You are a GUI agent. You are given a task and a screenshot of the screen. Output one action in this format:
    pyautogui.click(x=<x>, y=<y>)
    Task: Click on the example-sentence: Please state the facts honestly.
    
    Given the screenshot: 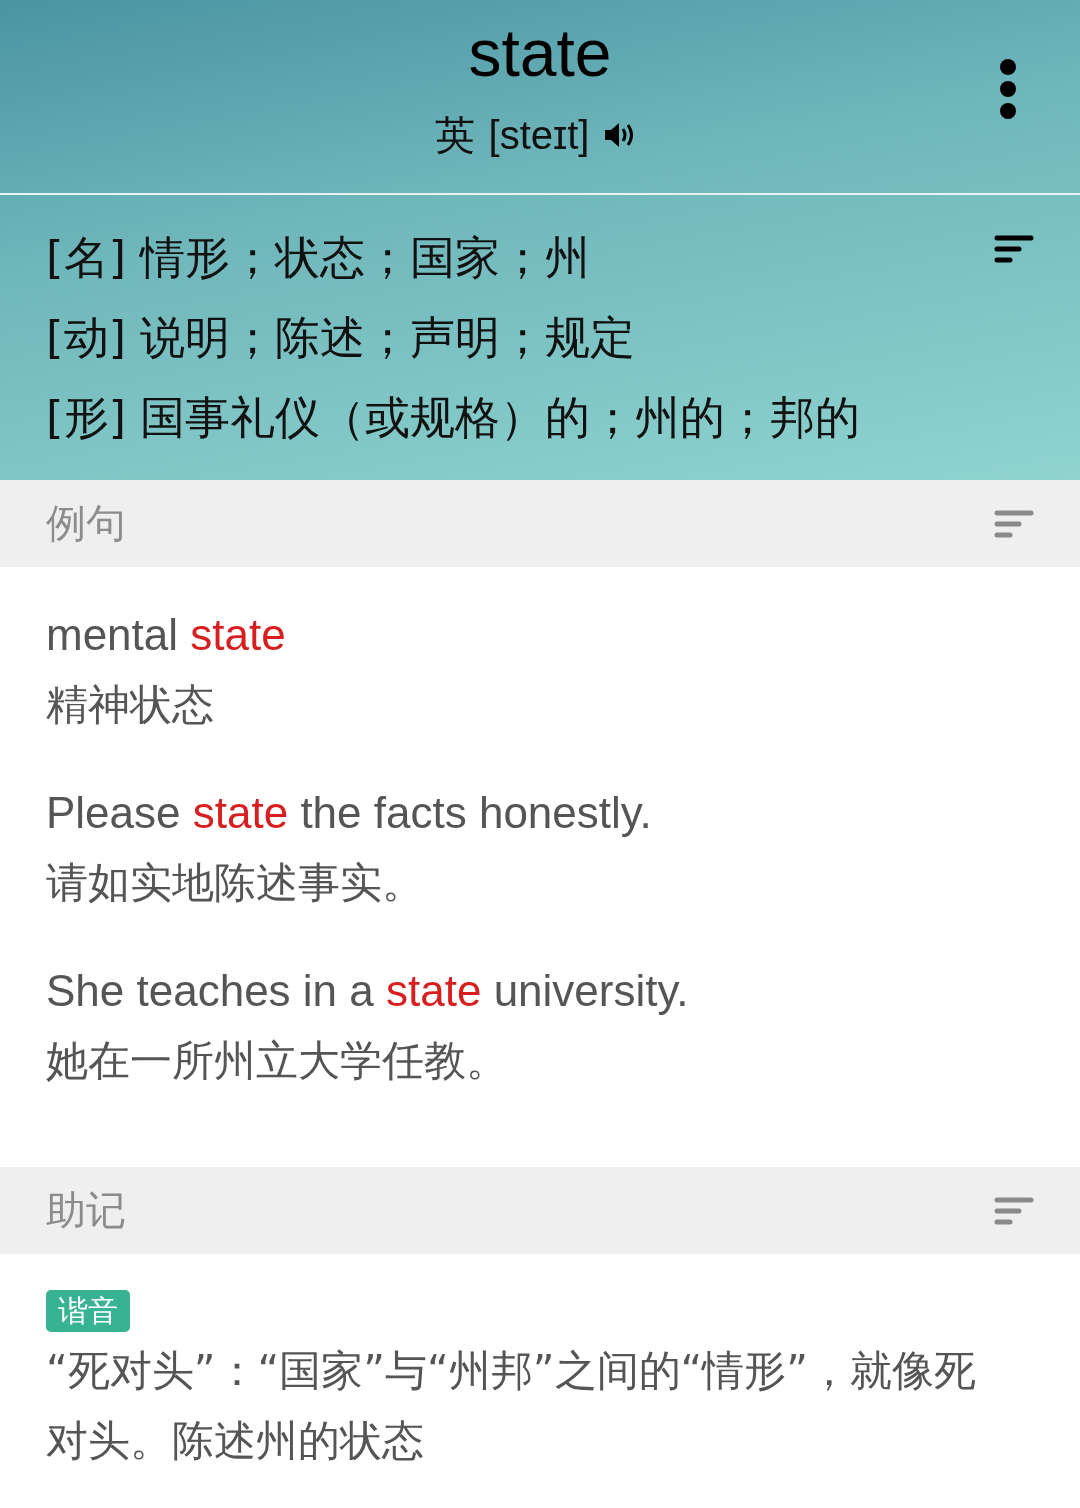 What is the action you would take?
    pyautogui.click(x=349, y=813)
    